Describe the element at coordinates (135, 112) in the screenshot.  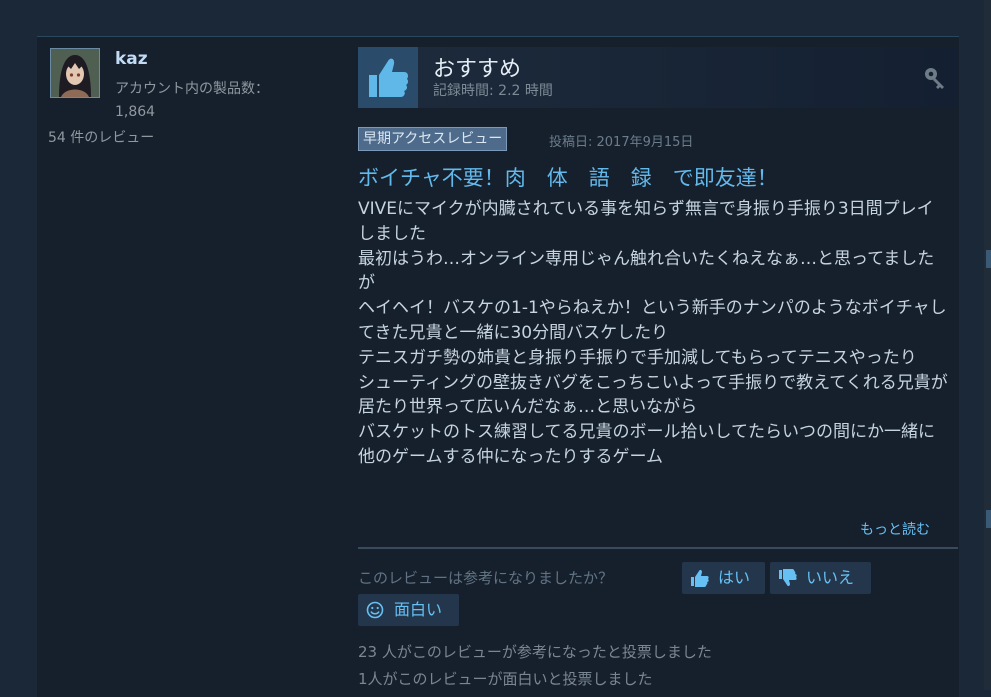
I see `products-count: 1,864` at that location.